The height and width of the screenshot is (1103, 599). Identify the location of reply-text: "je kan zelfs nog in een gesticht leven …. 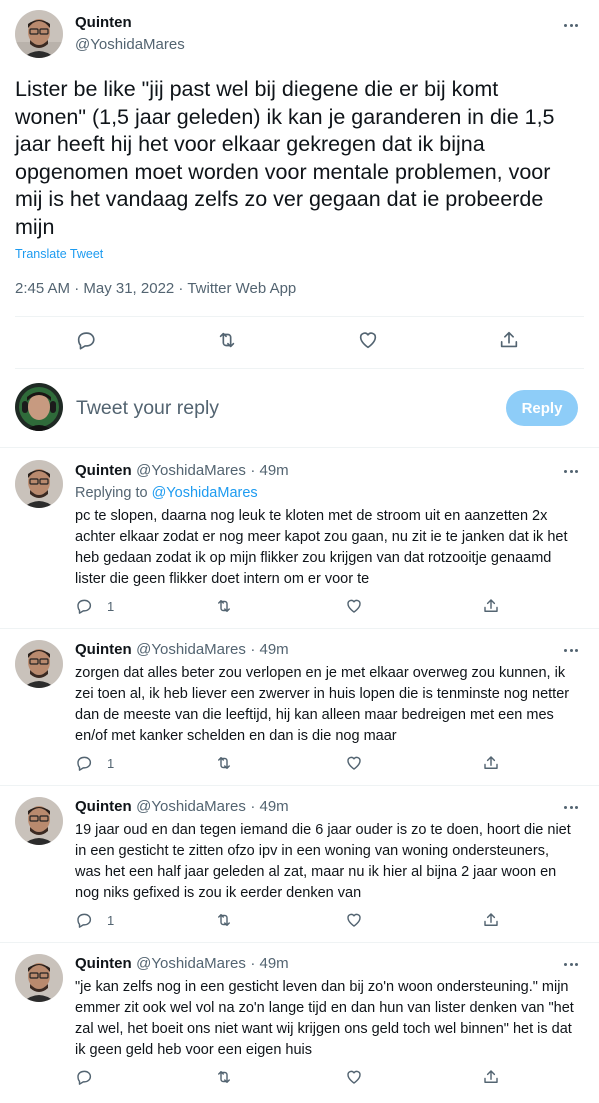
(324, 1018).